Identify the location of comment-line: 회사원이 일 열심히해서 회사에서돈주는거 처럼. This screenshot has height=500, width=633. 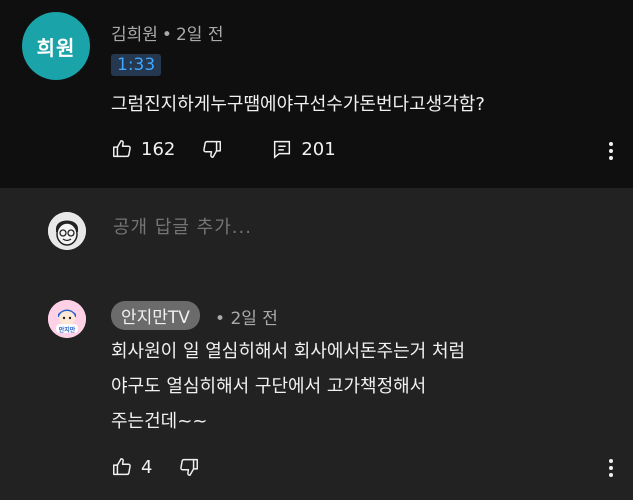
(288, 351).